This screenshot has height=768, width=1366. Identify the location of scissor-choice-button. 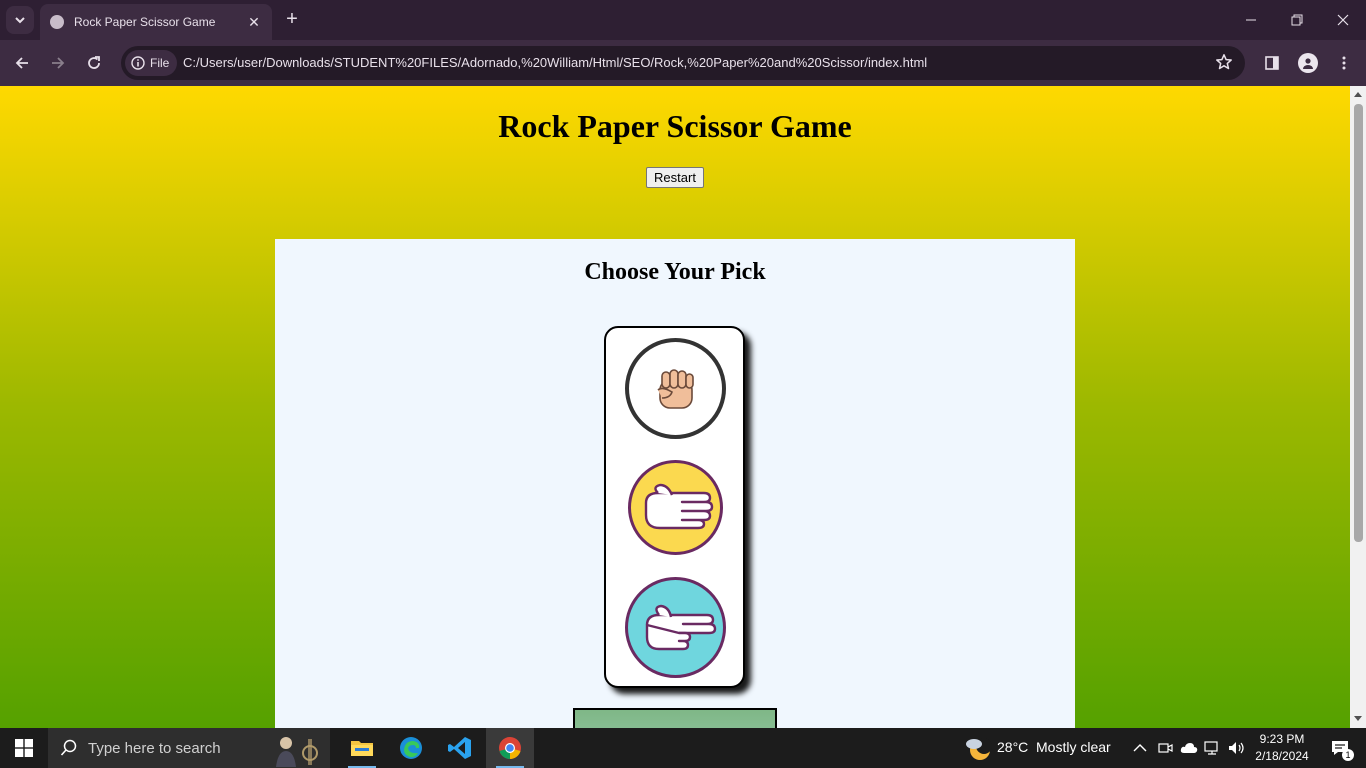
(675, 627).